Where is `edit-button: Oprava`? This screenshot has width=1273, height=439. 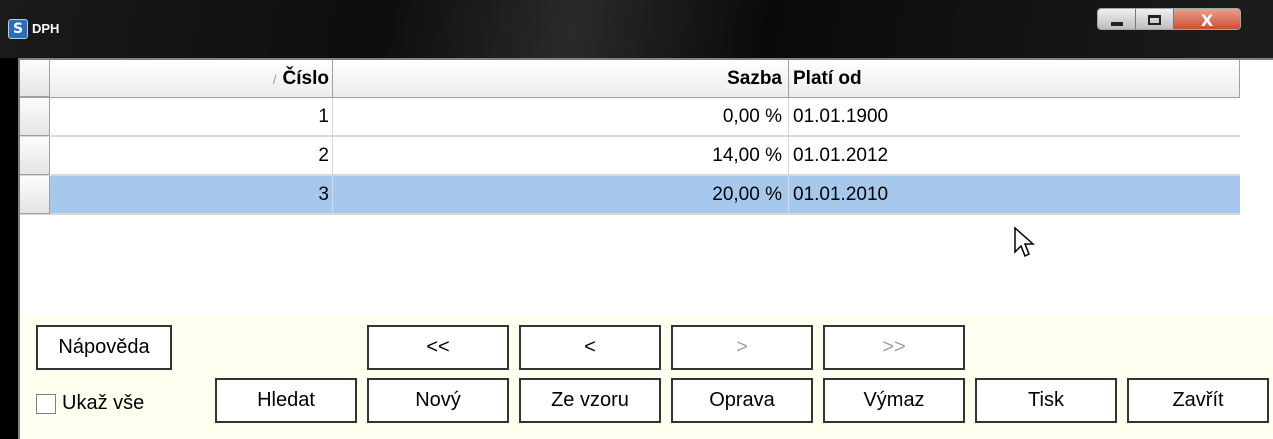 edit-button: Oprava is located at coordinates (742, 400).